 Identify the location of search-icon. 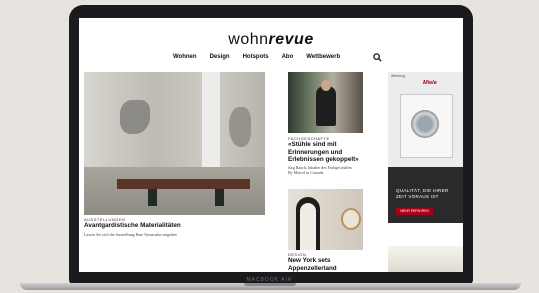
(377, 57).